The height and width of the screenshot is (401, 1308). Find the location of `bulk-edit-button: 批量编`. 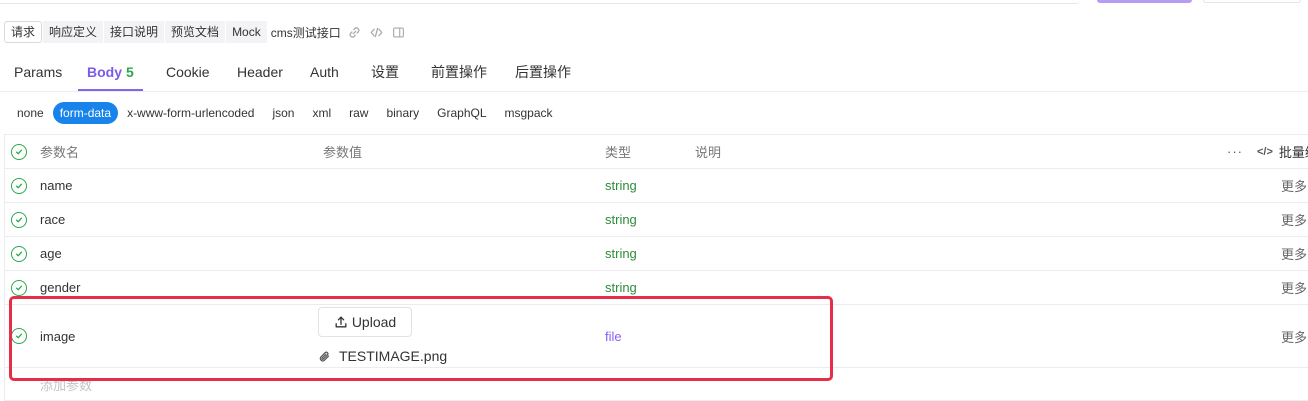

bulk-edit-button: 批量编 is located at coordinates (1293, 151).